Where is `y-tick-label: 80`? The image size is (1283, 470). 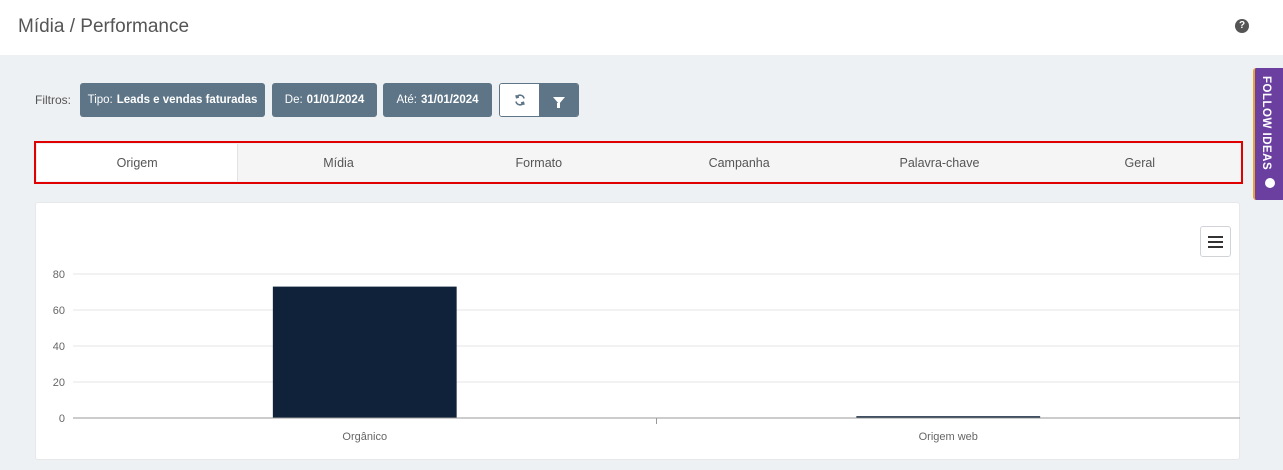 y-tick-label: 80 is located at coordinates (59, 275).